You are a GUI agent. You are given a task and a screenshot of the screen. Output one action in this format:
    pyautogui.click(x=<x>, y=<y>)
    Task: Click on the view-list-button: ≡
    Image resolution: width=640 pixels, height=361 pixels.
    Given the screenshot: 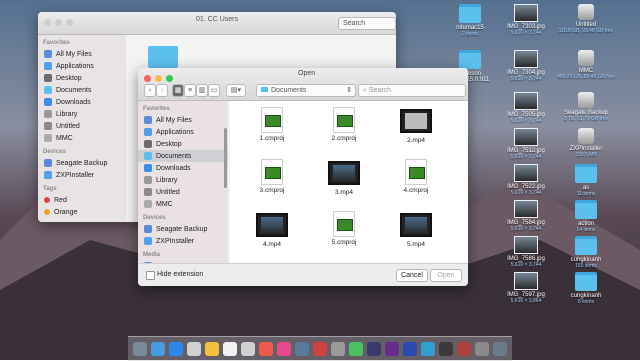 What is the action you would take?
    pyautogui.click(x=190, y=90)
    